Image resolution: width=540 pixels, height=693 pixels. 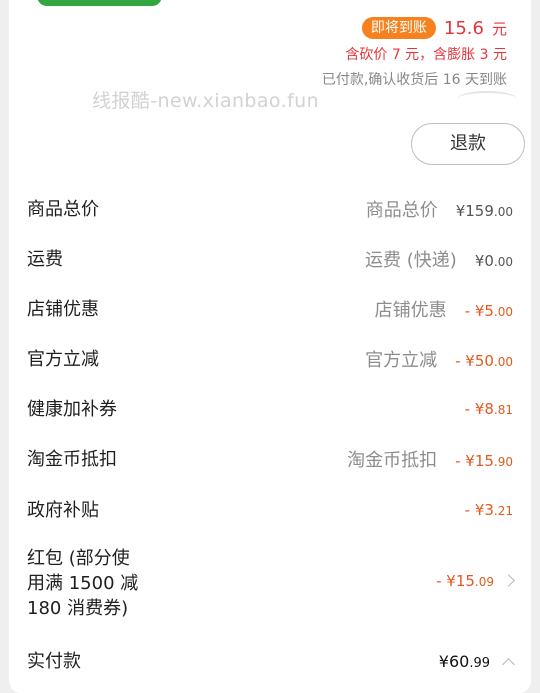 What do you see at coordinates (270, 359) in the screenshot?
I see `row-official-discount: 官方立减 官方立减 - ¥50.00` at bounding box center [270, 359].